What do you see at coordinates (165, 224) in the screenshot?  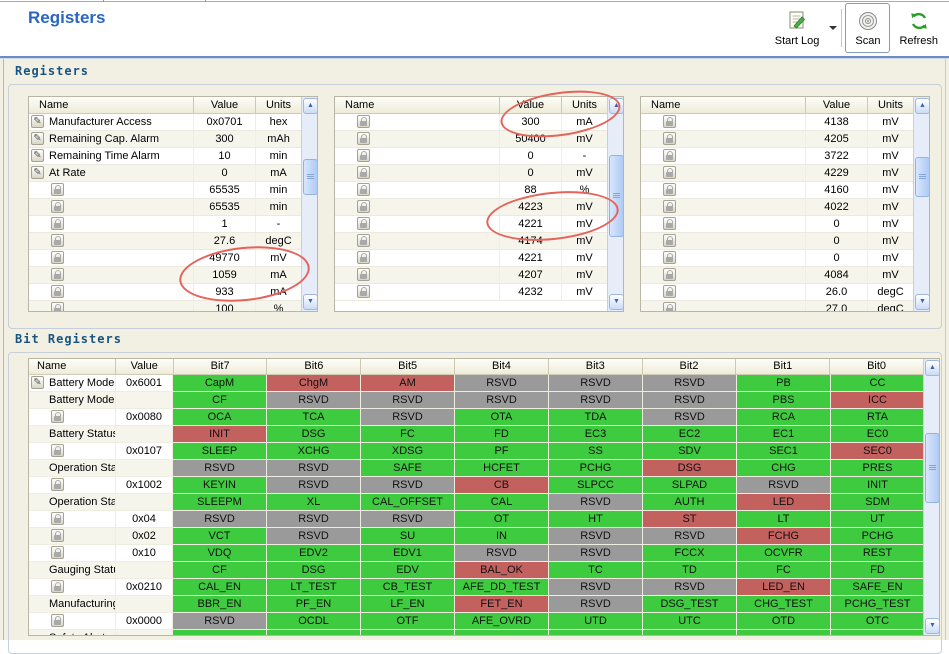 I see `register-row: At Rate OK 1-` at bounding box center [165, 224].